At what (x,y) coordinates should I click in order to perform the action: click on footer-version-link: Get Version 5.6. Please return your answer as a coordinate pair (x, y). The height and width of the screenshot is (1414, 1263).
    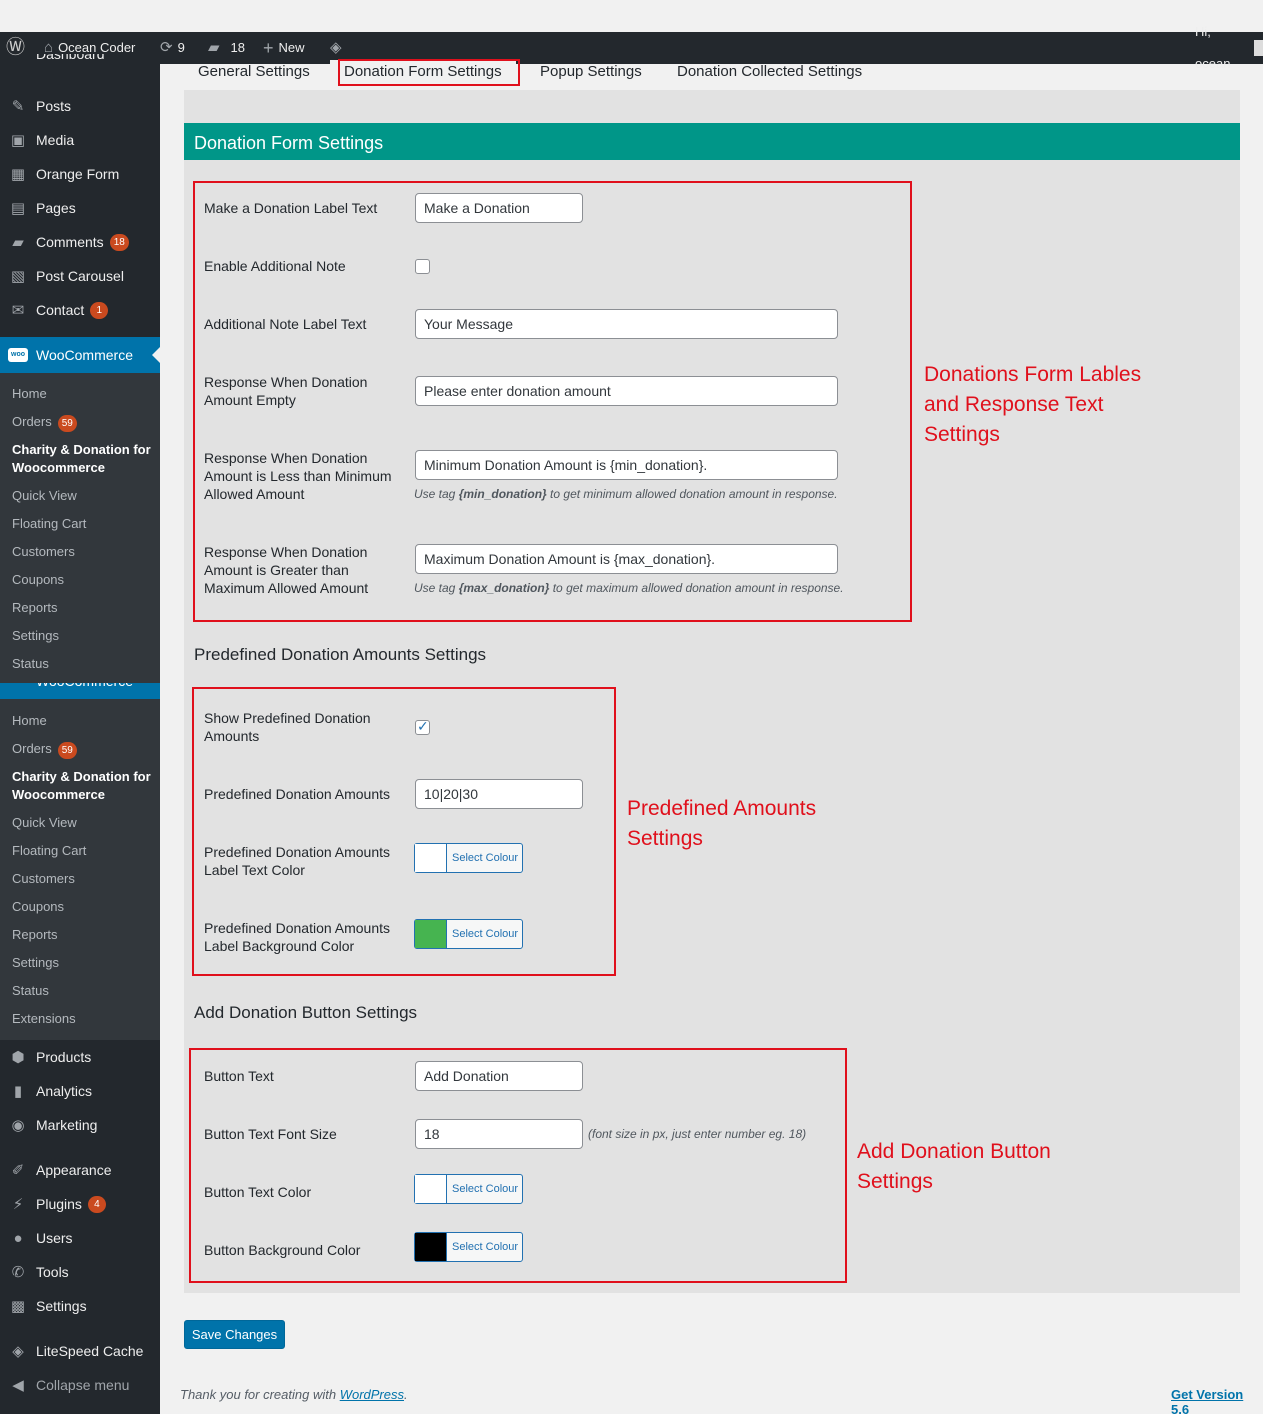
    Looking at the image, I should click on (1217, 1400).